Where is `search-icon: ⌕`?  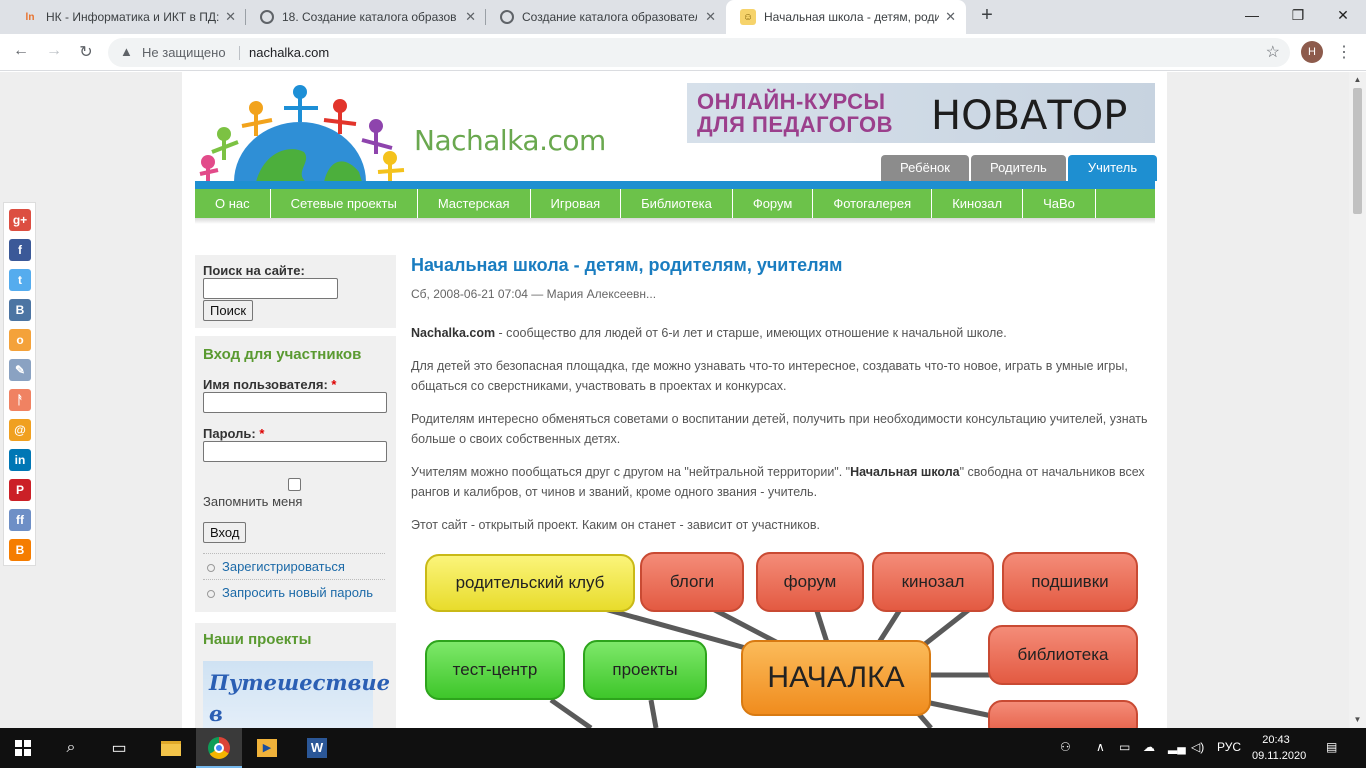
search-icon: ⌕ is located at coordinates (71, 748).